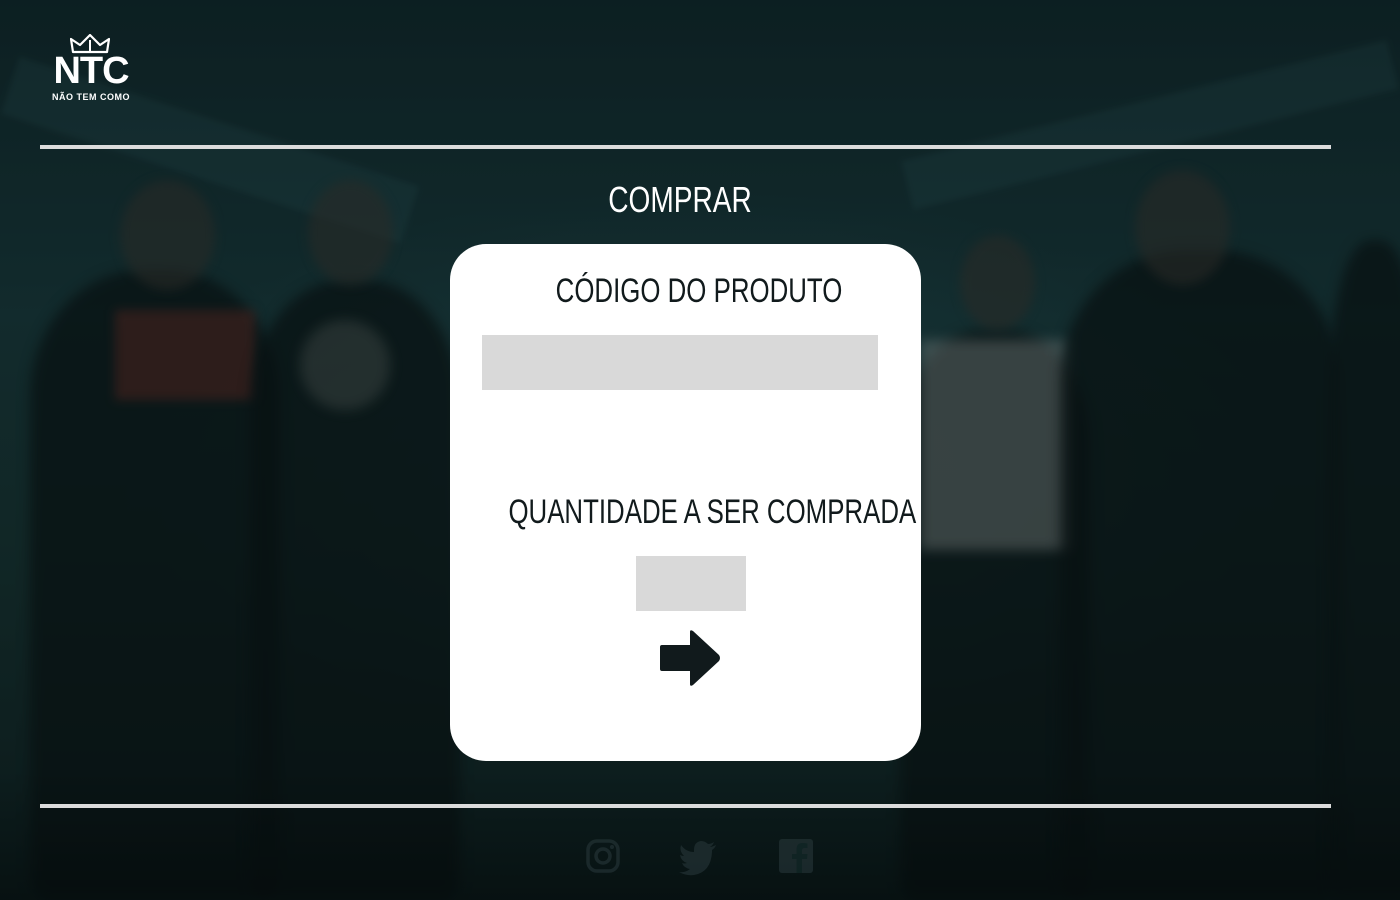 The width and height of the screenshot is (1400, 900). I want to click on instagram-link, so click(603, 856).